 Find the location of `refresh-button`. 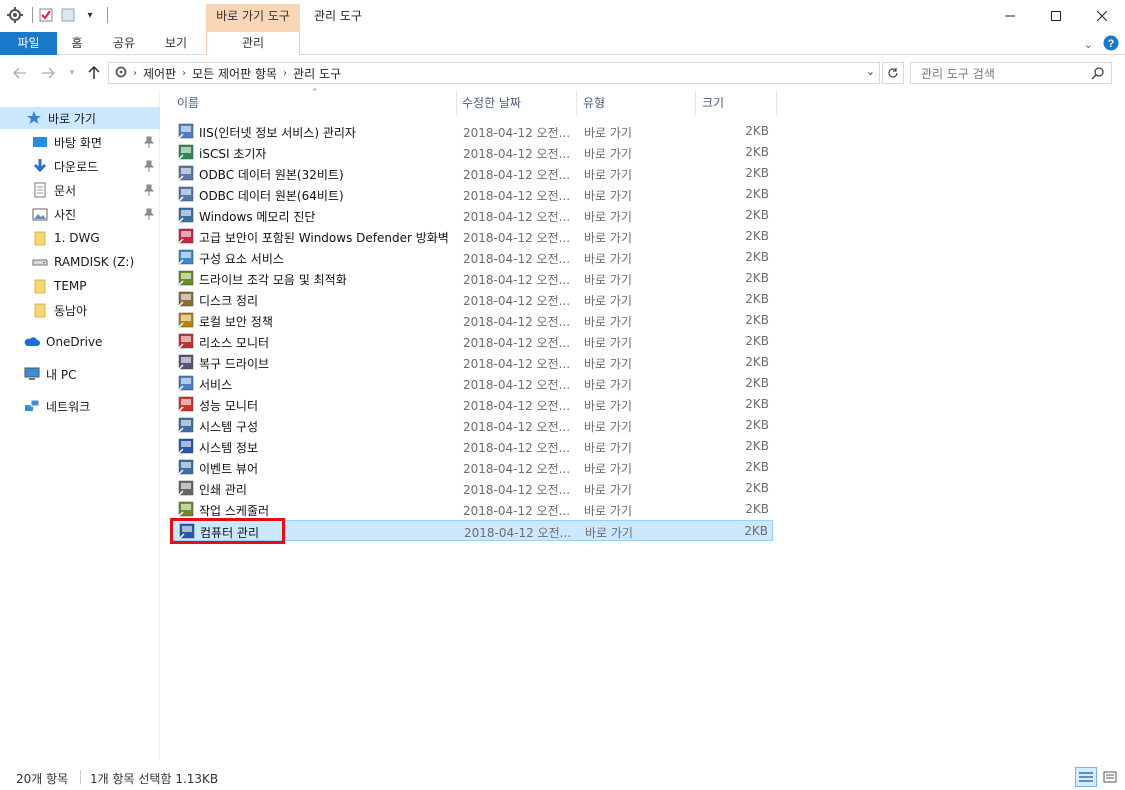

refresh-button is located at coordinates (893, 73).